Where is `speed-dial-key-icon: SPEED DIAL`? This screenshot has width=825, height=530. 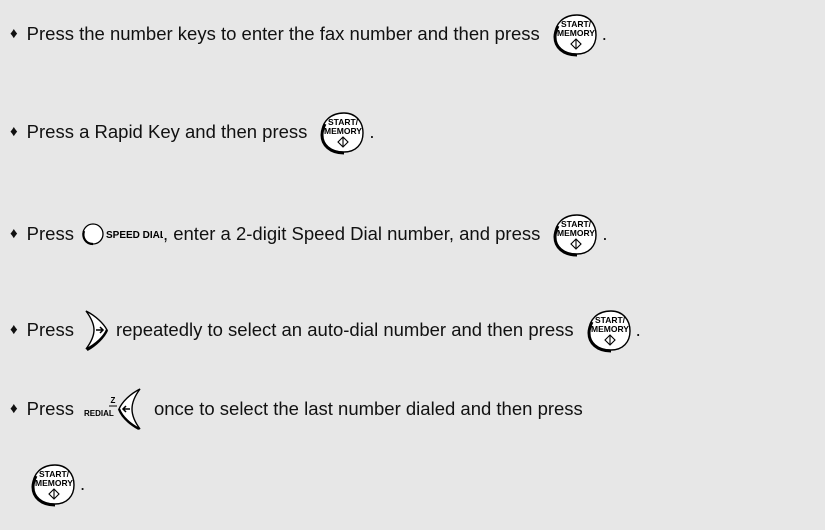
speed-dial-key-icon: SPEED DIAL is located at coordinates (122, 234).